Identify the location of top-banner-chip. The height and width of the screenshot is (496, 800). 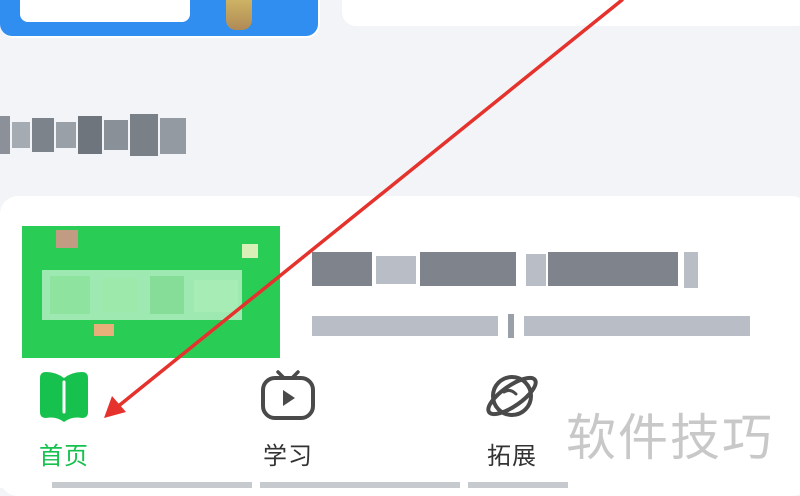
(105, 11).